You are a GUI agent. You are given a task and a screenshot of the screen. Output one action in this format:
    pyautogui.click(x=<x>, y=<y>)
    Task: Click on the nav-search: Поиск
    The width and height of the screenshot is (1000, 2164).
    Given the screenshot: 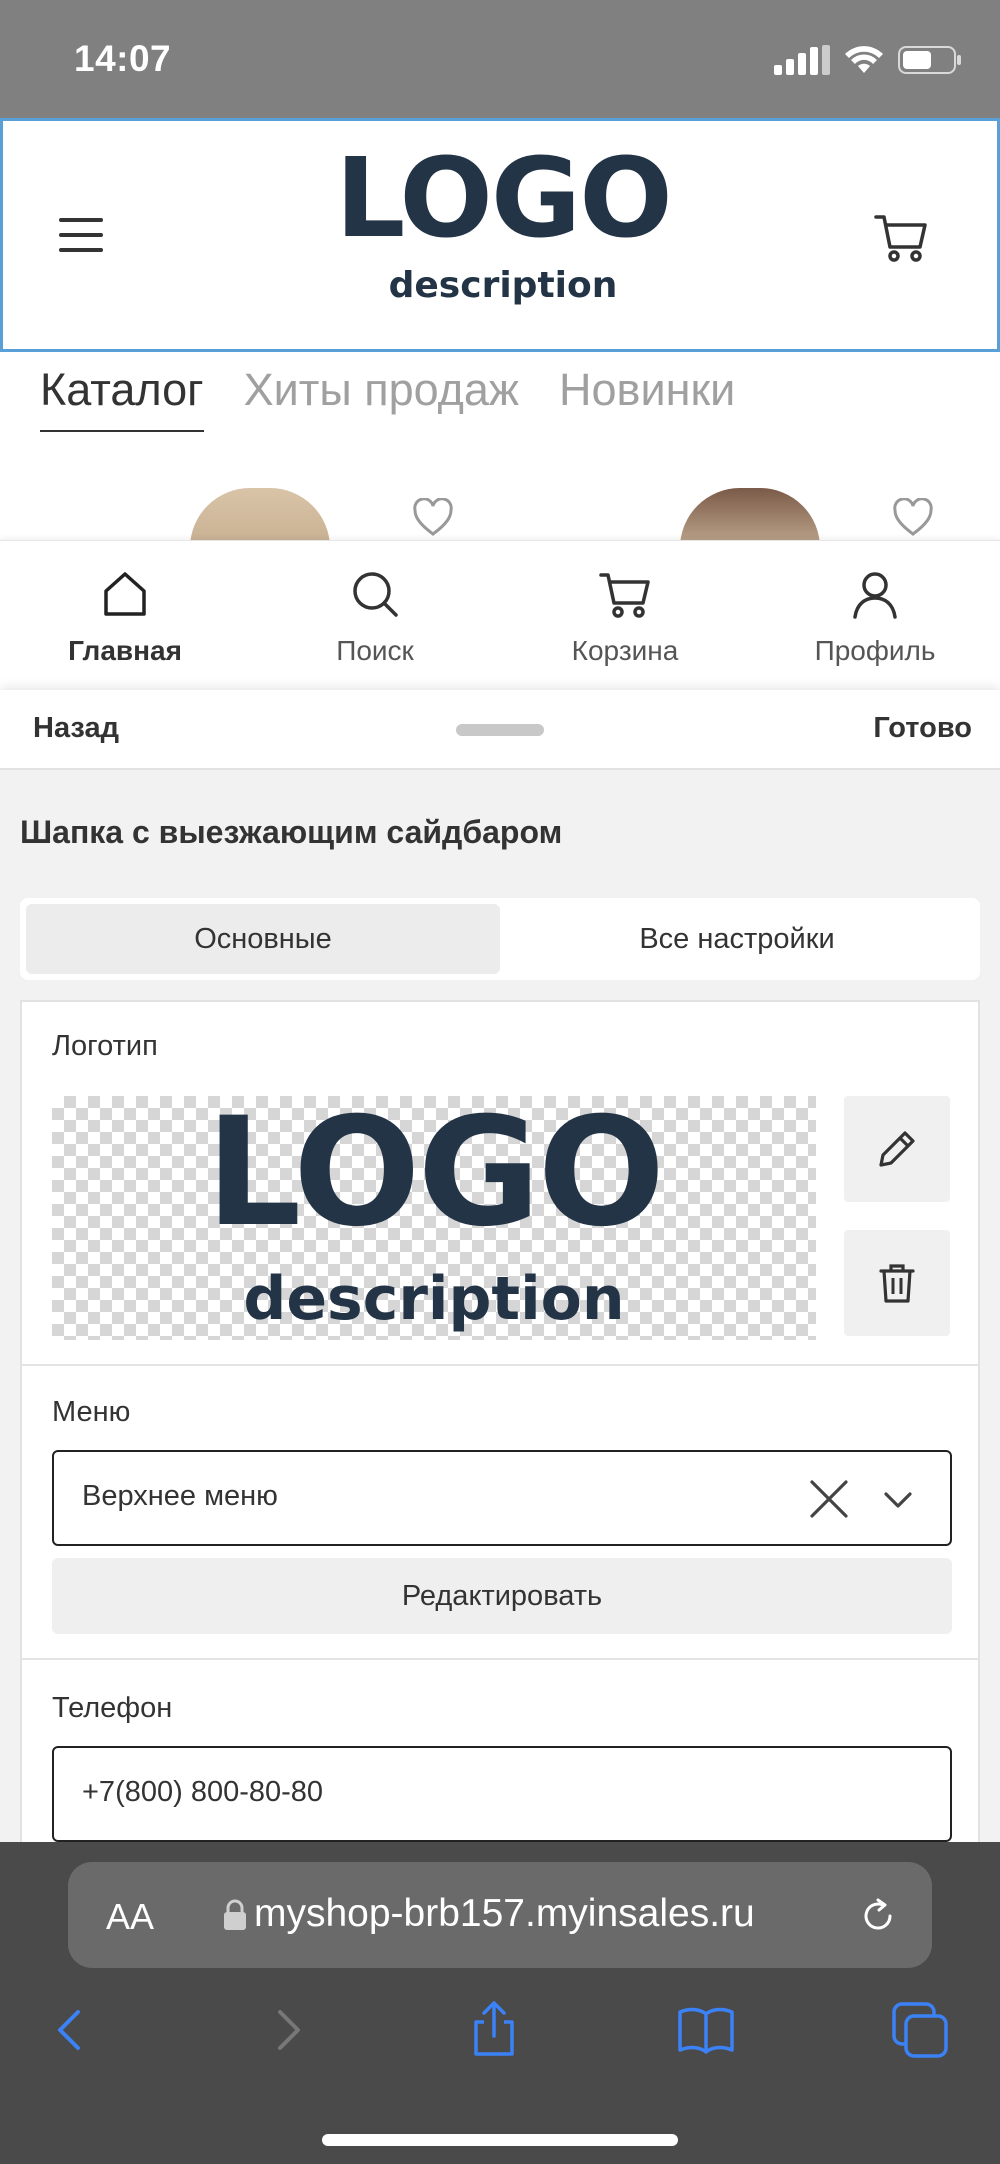 What is the action you would take?
    pyautogui.click(x=375, y=614)
    